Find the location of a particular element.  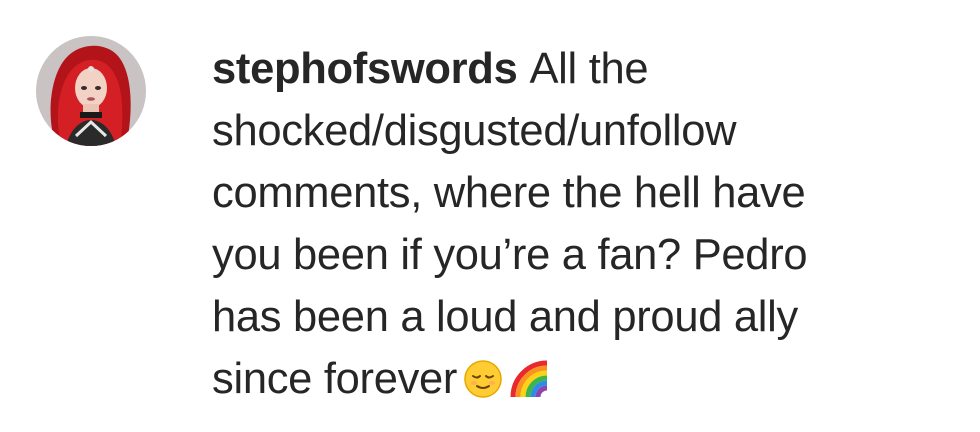

comment-username: stephofswords is located at coordinates (365, 69).